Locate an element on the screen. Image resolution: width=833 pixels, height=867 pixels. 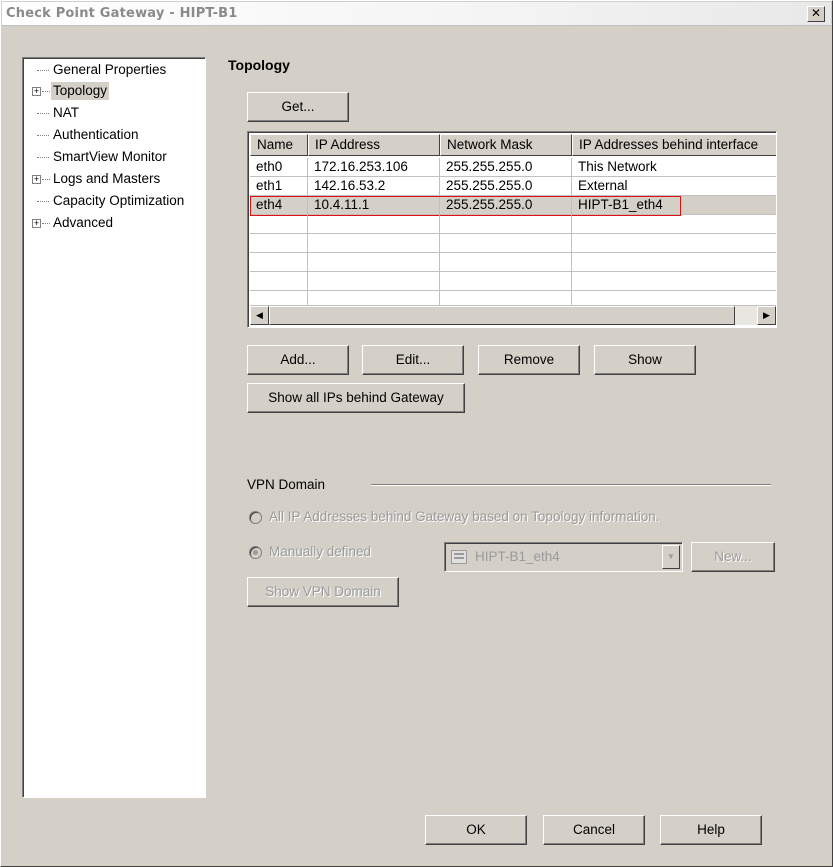
window-title: Check Point Gateway - HIPT-B1 is located at coordinates (122, 13).